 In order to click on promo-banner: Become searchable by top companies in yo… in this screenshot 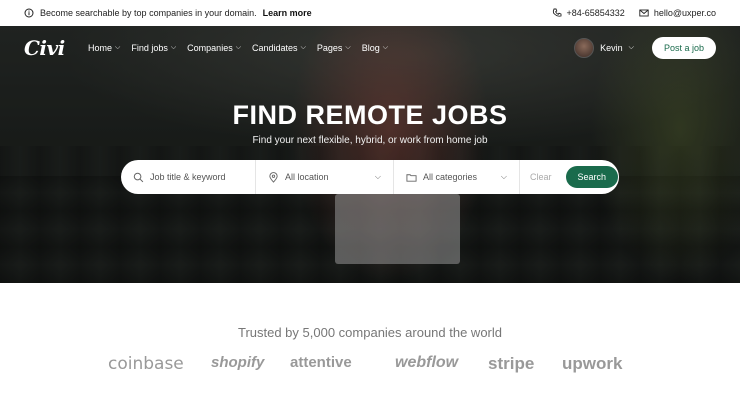, I will do `click(168, 13)`.